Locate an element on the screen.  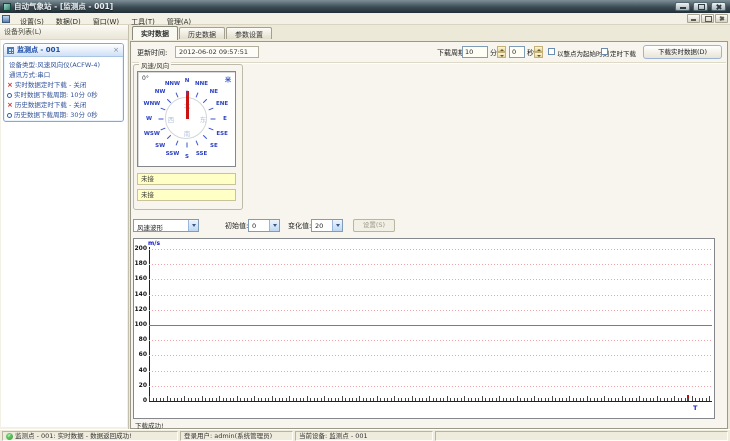
seconds-input: 0 is located at coordinates (517, 52).